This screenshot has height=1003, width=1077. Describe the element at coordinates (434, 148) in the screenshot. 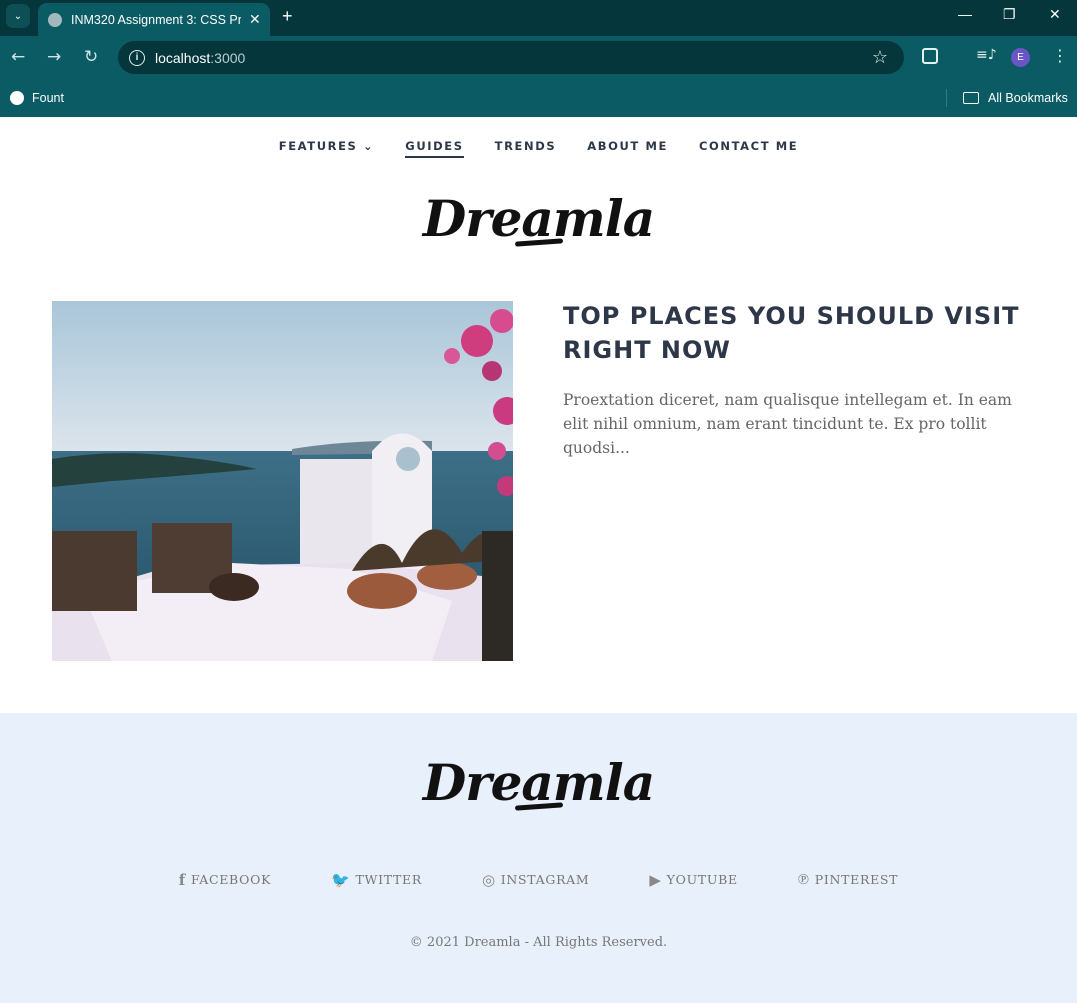

I see `nav-item-guides: GUIDES` at that location.